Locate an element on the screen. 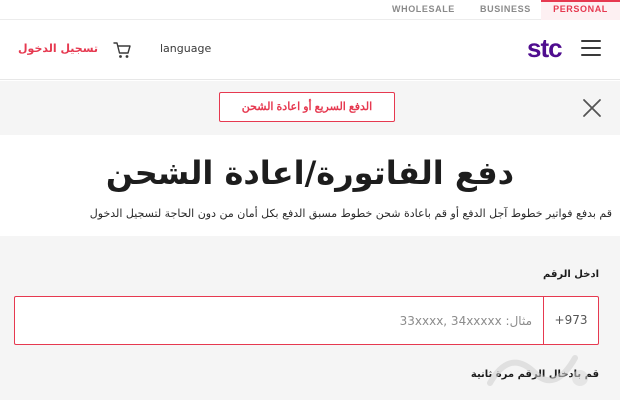 Image resolution: width=620 pixels, height=400 pixels. language-selector: language is located at coordinates (185, 48).